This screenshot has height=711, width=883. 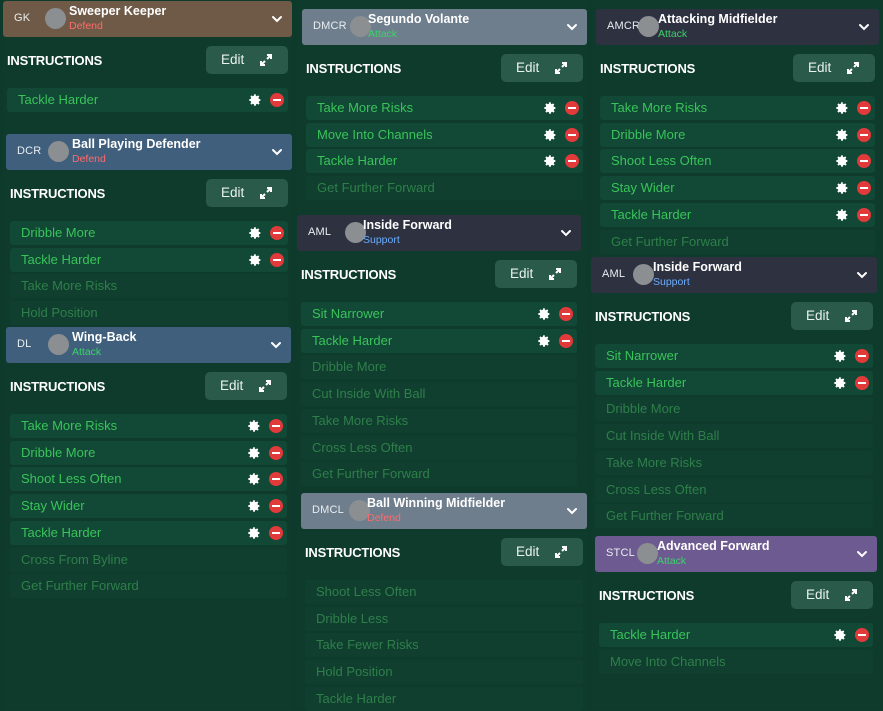 What do you see at coordinates (444, 27) in the screenshot?
I see `role-selector: DMCR Segundo Volante Attack` at bounding box center [444, 27].